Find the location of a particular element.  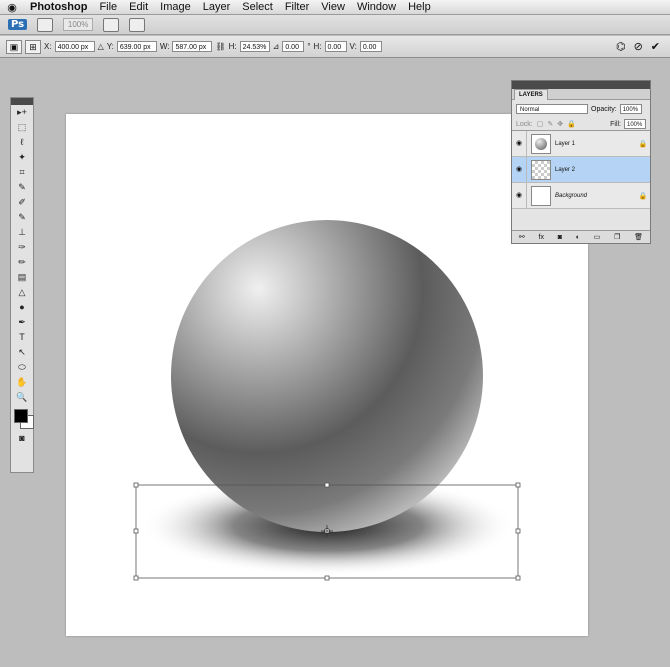

menu-filter: Filter is located at coordinates (297, 7).